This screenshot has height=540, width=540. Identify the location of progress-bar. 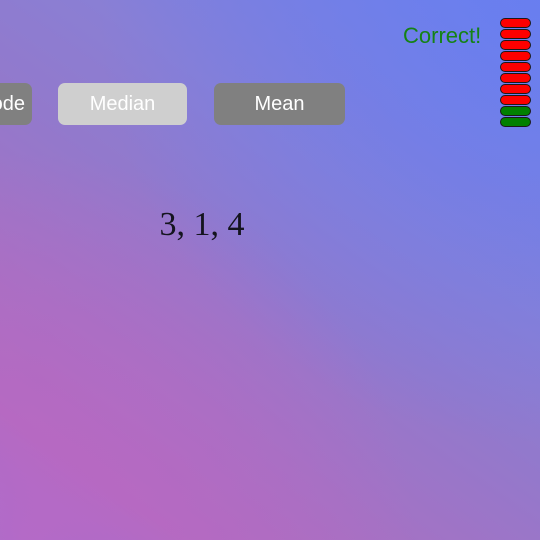
(515, 72).